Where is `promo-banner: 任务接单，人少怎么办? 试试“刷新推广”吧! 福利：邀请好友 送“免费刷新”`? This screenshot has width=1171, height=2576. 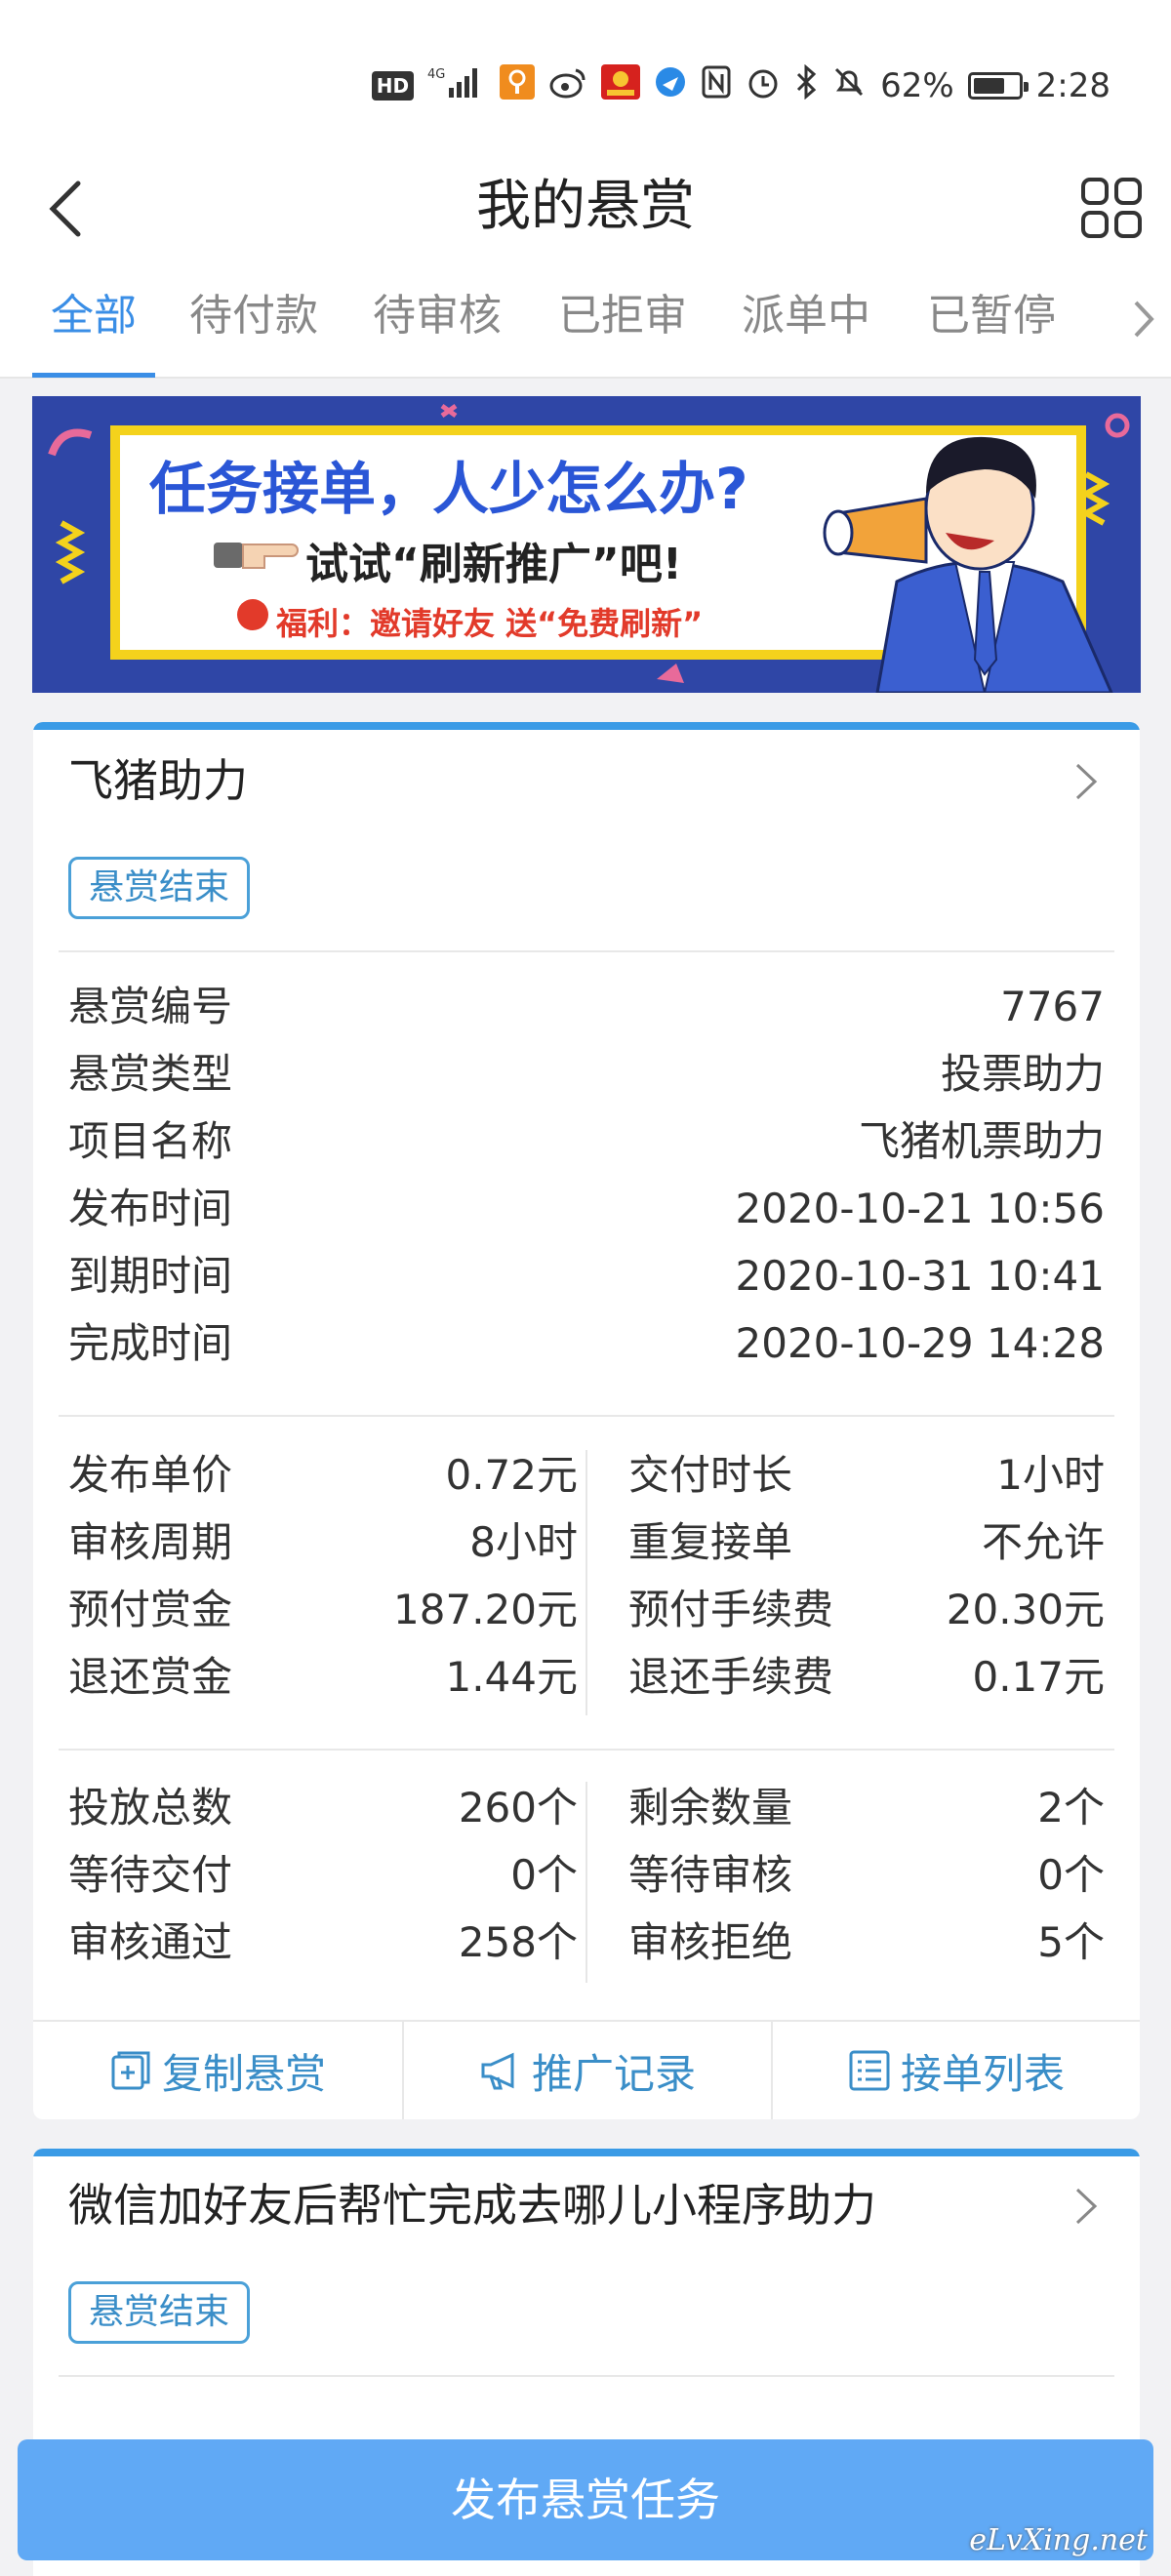 promo-banner: 任务接单，人少怎么办? 试试“刷新推广”吧! 福利：邀请好友 送“免费刷新” is located at coordinates (586, 544).